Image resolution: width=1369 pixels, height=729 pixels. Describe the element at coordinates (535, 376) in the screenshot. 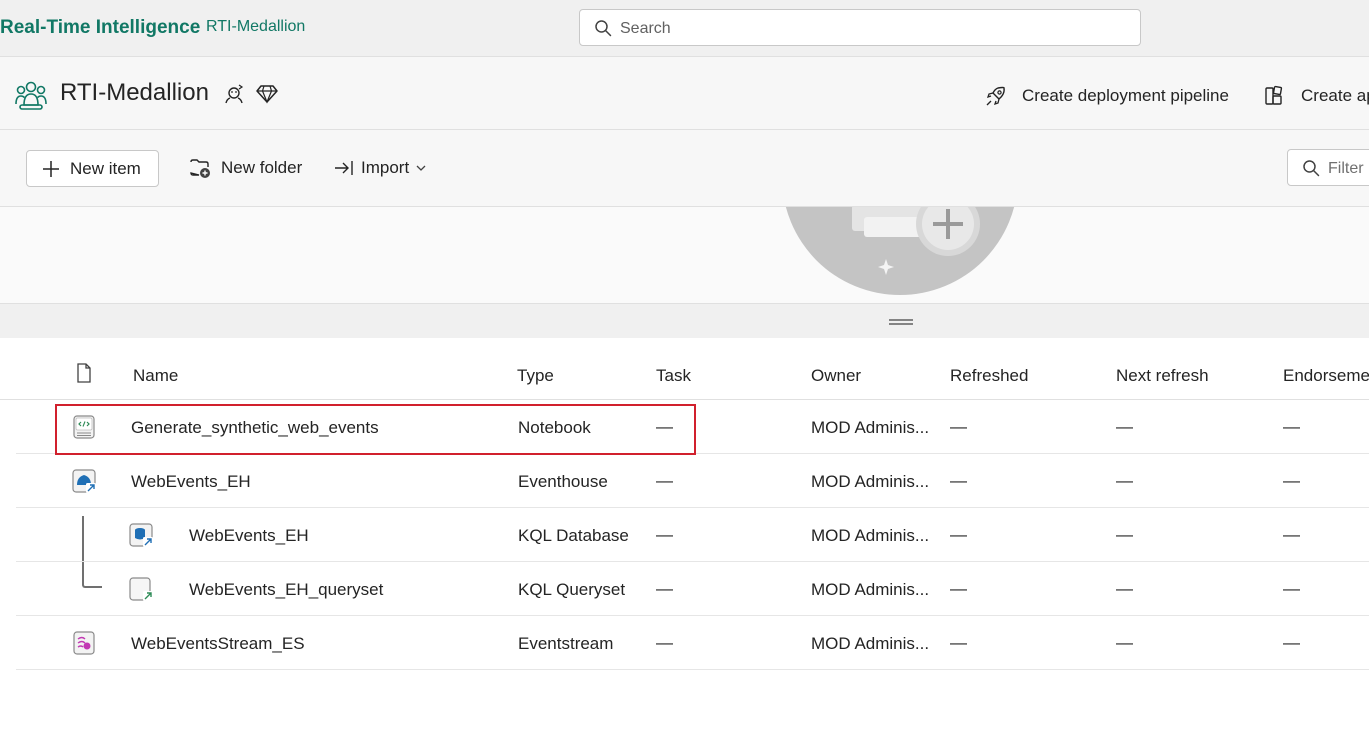

I see `column-header-type: Type` at that location.